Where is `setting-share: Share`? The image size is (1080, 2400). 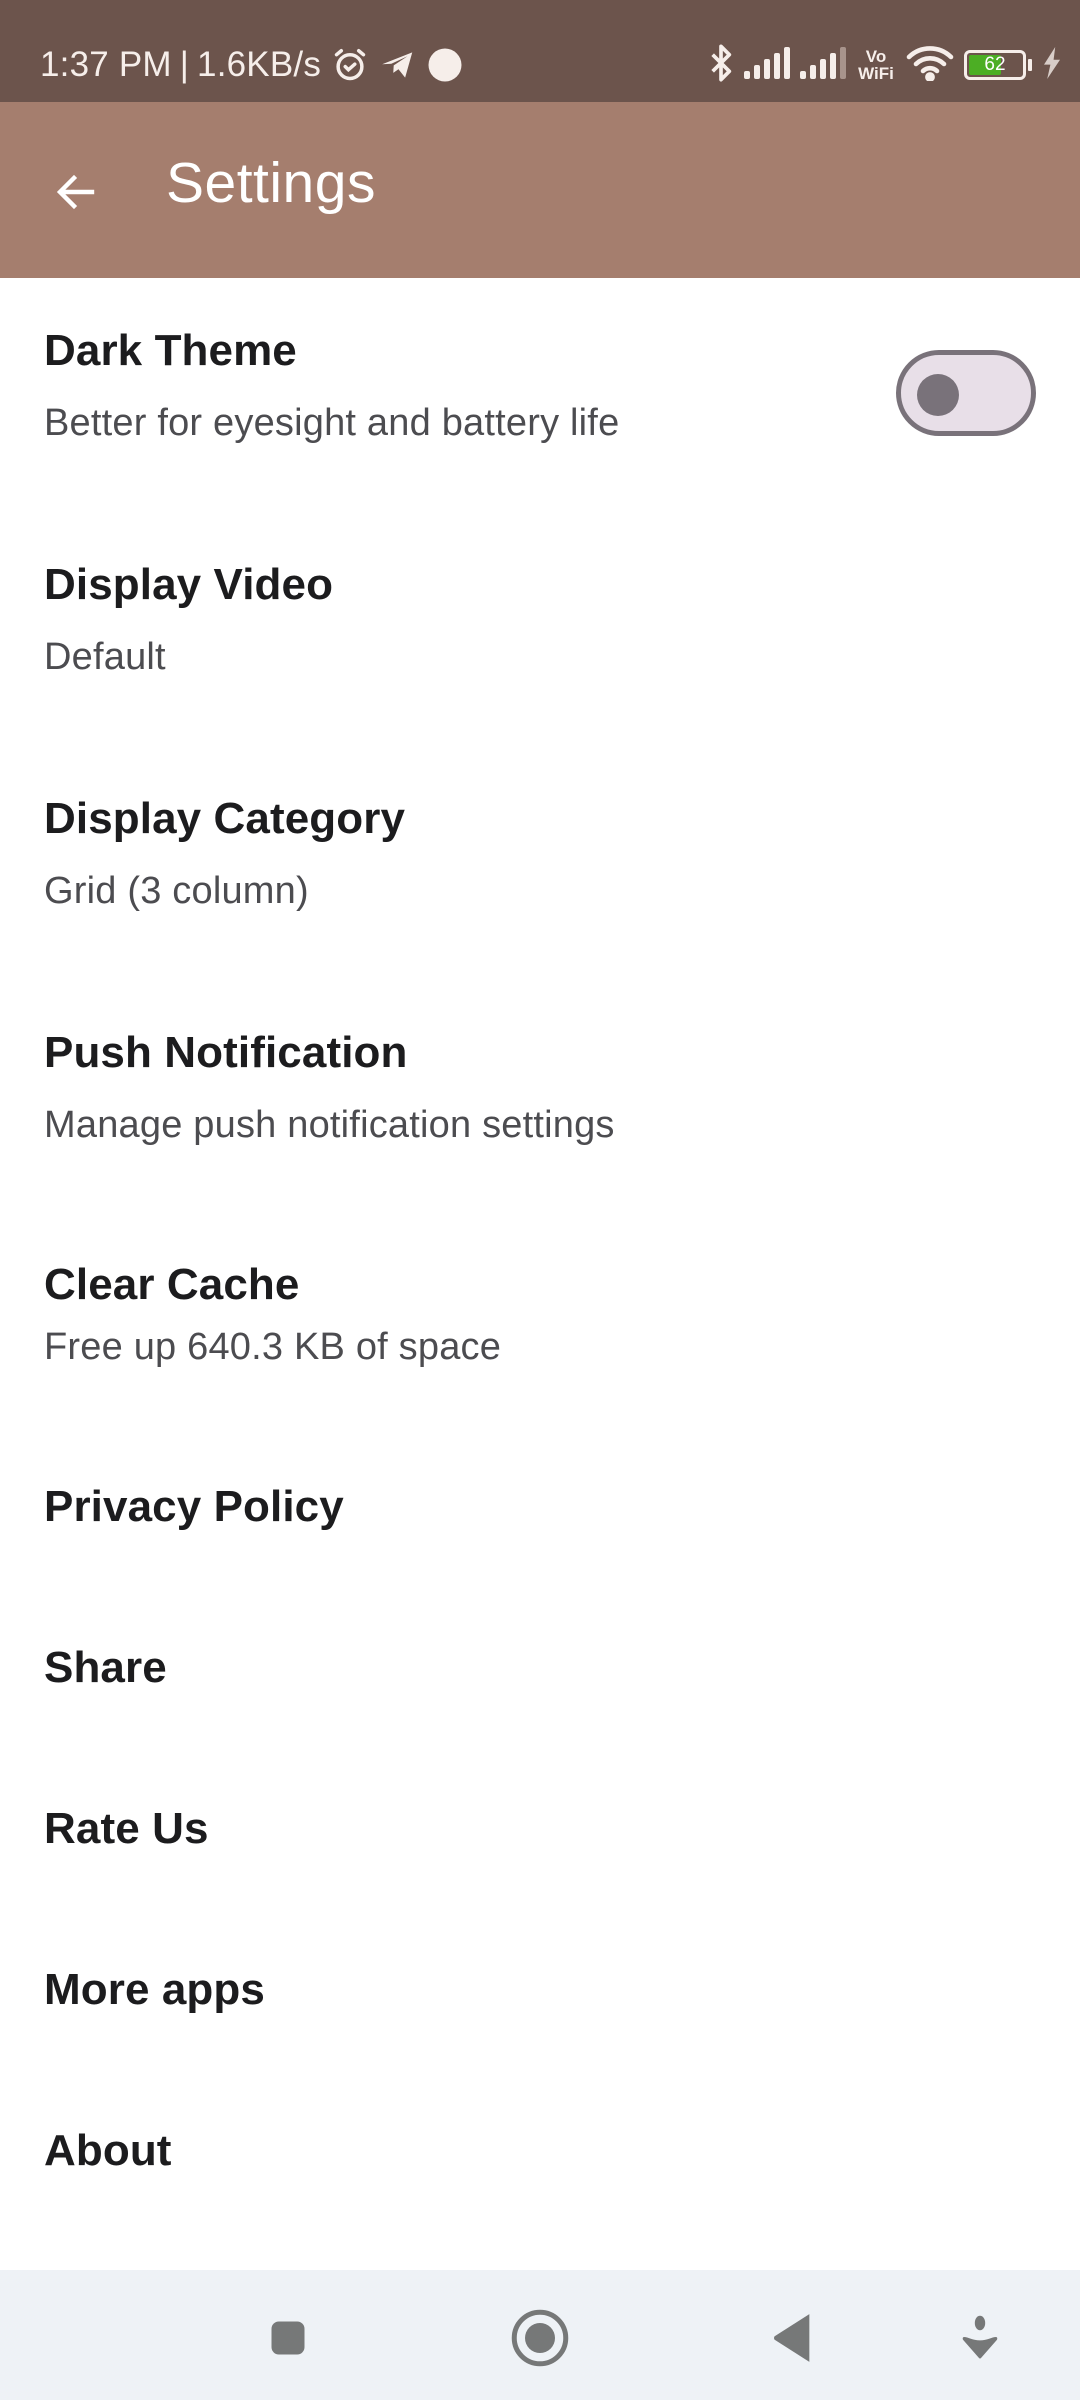
setting-share: Share is located at coordinates (540, 1681).